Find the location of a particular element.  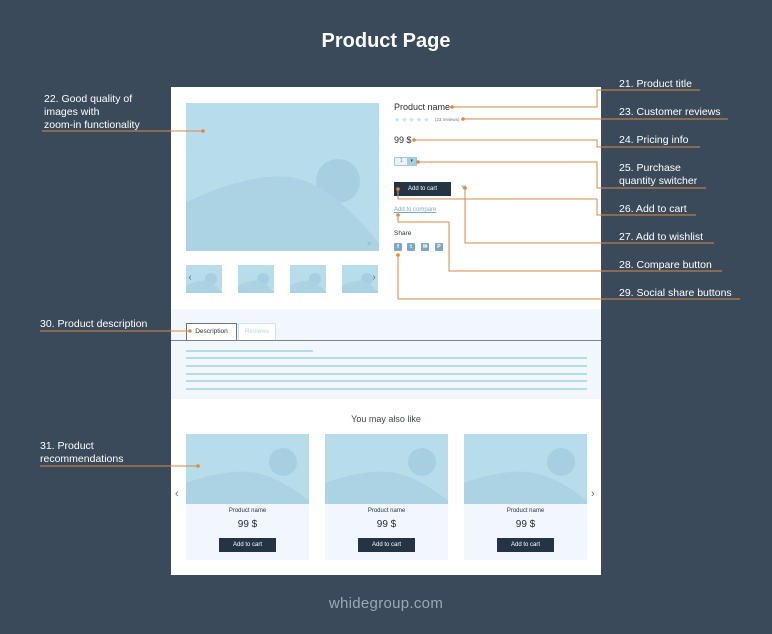

footer-brand: whidegroup.com is located at coordinates (386, 603).